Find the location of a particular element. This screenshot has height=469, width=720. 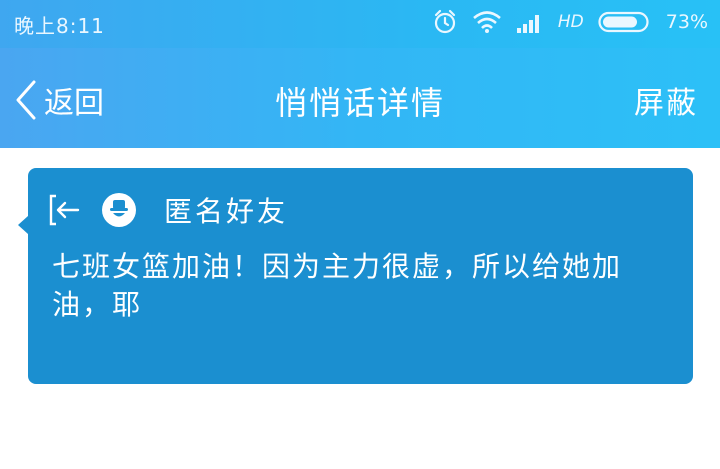

battery-icon is located at coordinates (623, 22).